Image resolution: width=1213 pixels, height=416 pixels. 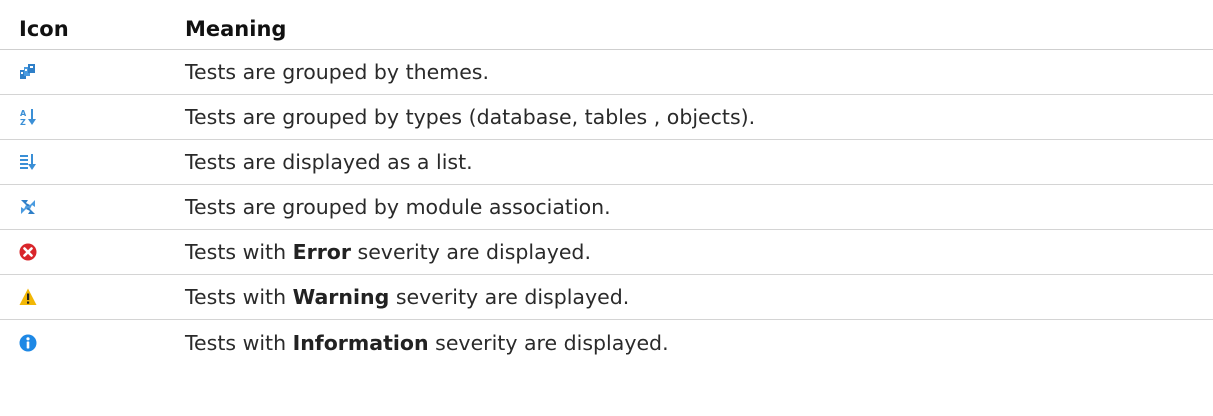 What do you see at coordinates (28, 343) in the screenshot?
I see `information-icon` at bounding box center [28, 343].